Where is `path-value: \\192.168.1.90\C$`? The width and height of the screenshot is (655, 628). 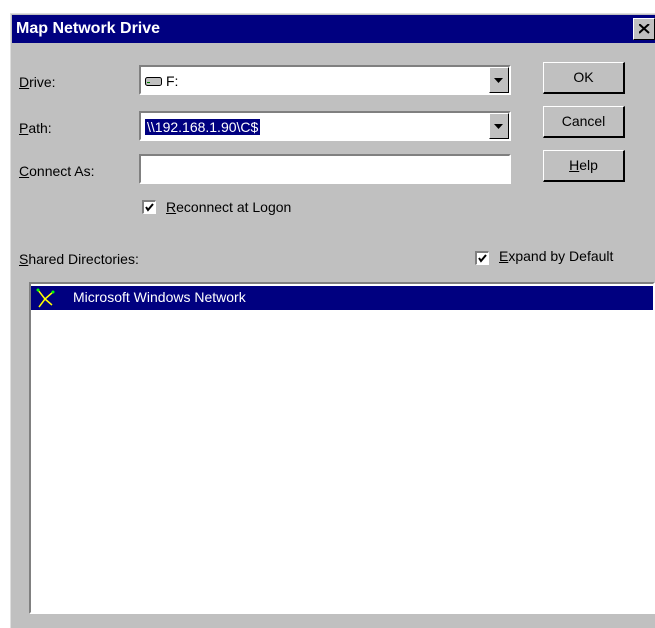 path-value: \\192.168.1.90\C$ is located at coordinates (203, 127).